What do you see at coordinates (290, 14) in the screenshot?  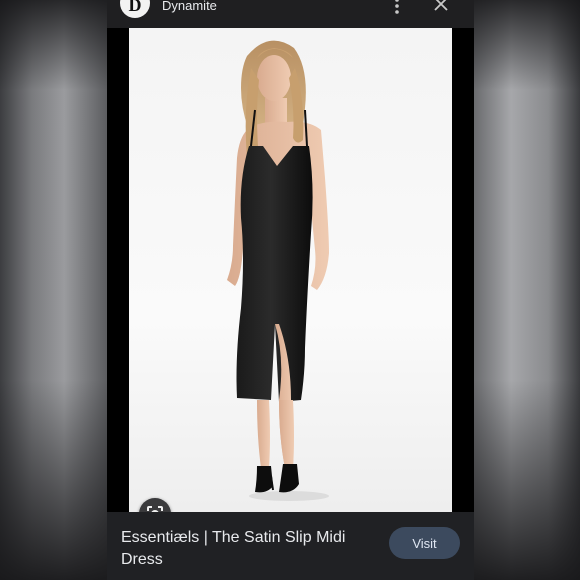 I see `viewer-topbar: D Dynamite` at bounding box center [290, 14].